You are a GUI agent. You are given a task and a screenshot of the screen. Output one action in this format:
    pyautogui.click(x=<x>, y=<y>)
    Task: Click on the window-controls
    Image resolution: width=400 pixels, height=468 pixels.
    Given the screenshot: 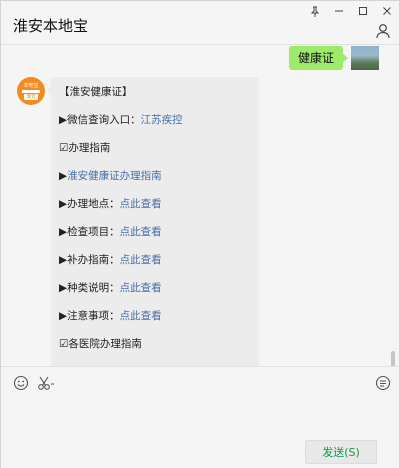 What is the action you would take?
    pyautogui.click(x=351, y=11)
    